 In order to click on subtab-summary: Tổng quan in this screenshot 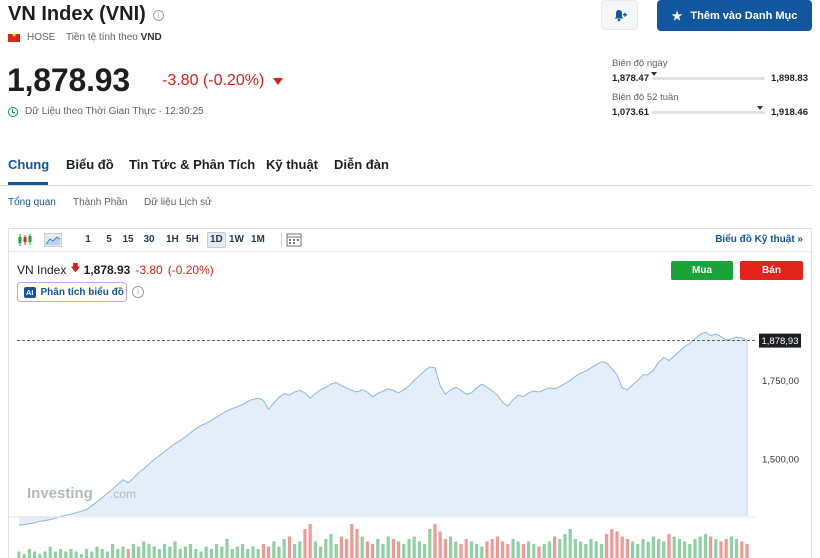, I will do `click(32, 202)`.